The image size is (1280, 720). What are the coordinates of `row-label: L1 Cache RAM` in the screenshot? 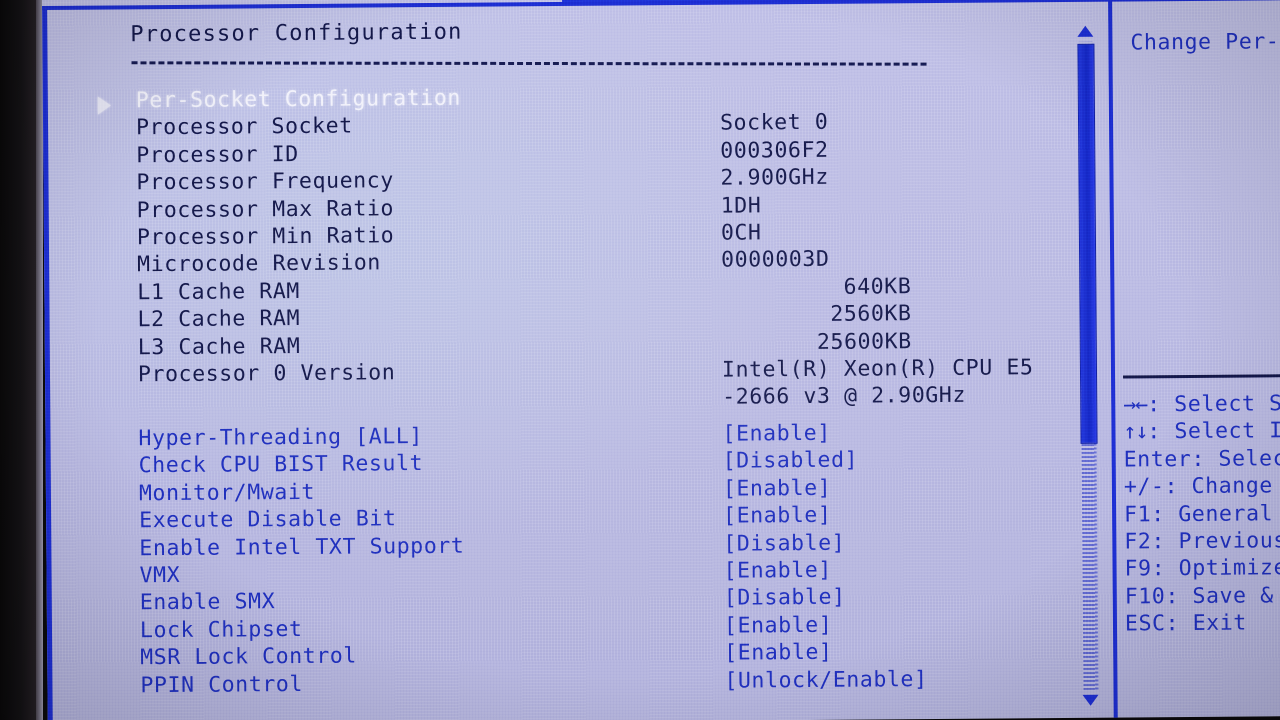 It's located at (218, 291).